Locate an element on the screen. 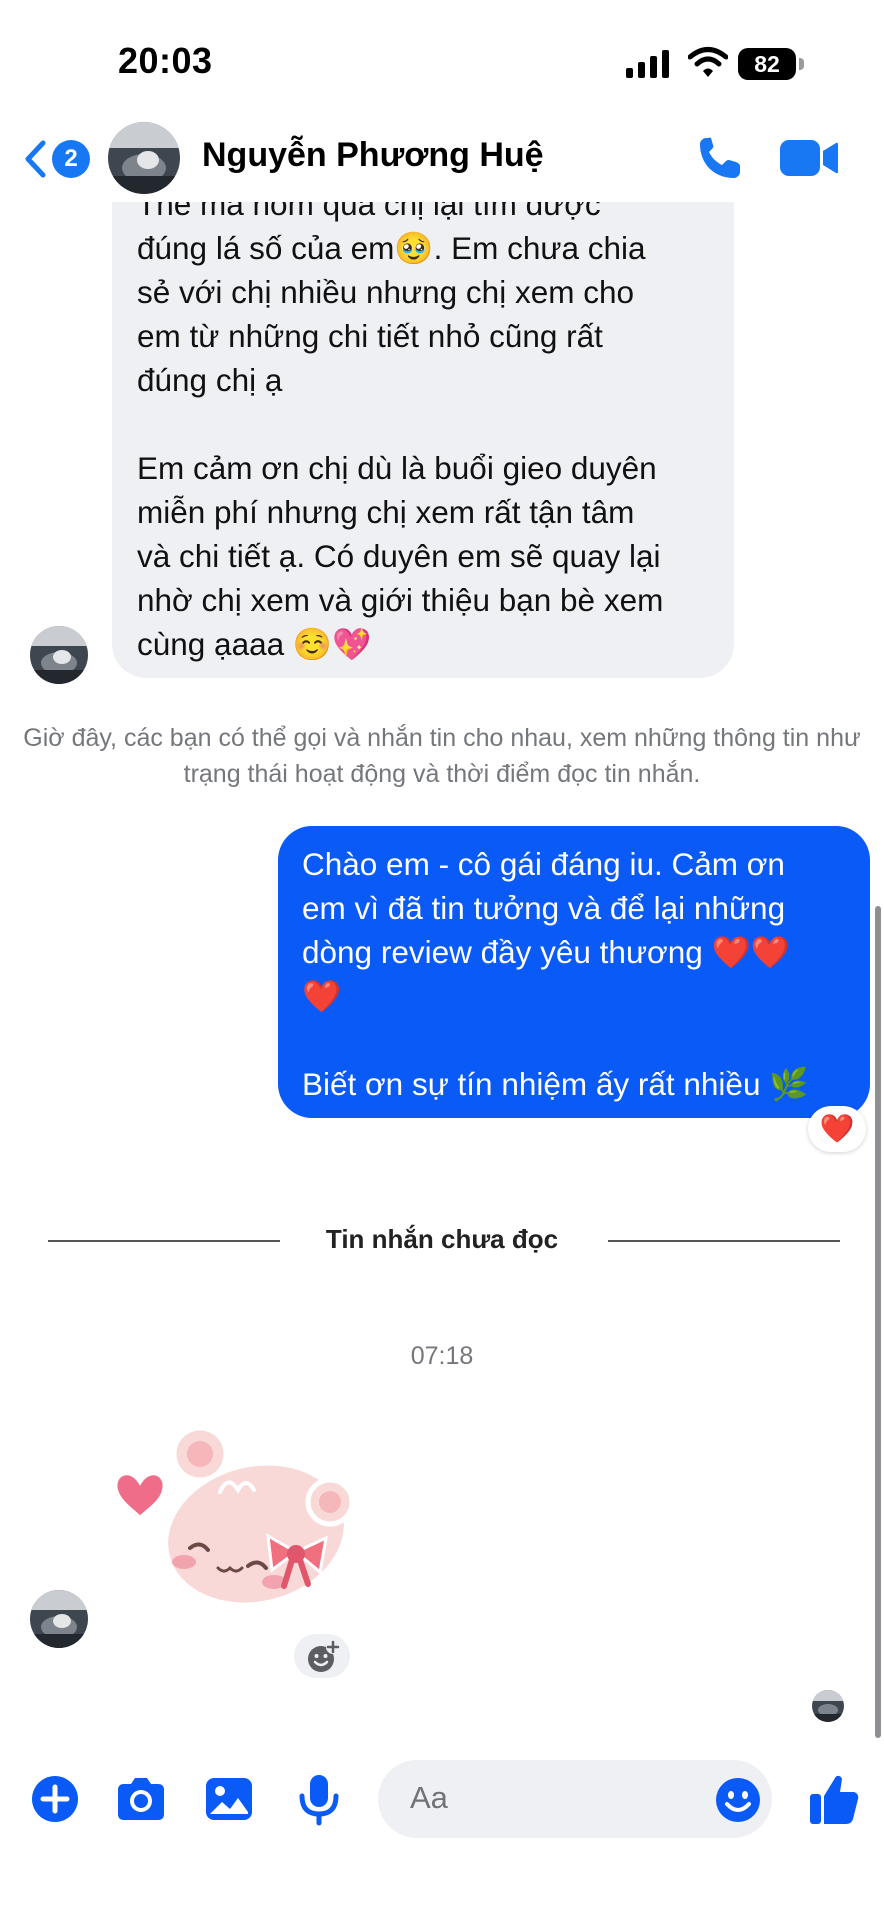  phone-icon is located at coordinates (720, 158).